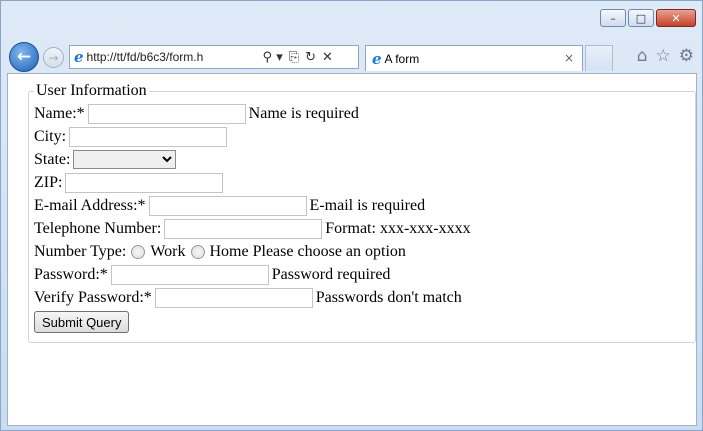  What do you see at coordinates (599, 58) in the screenshot?
I see `new-tab-button` at bounding box center [599, 58].